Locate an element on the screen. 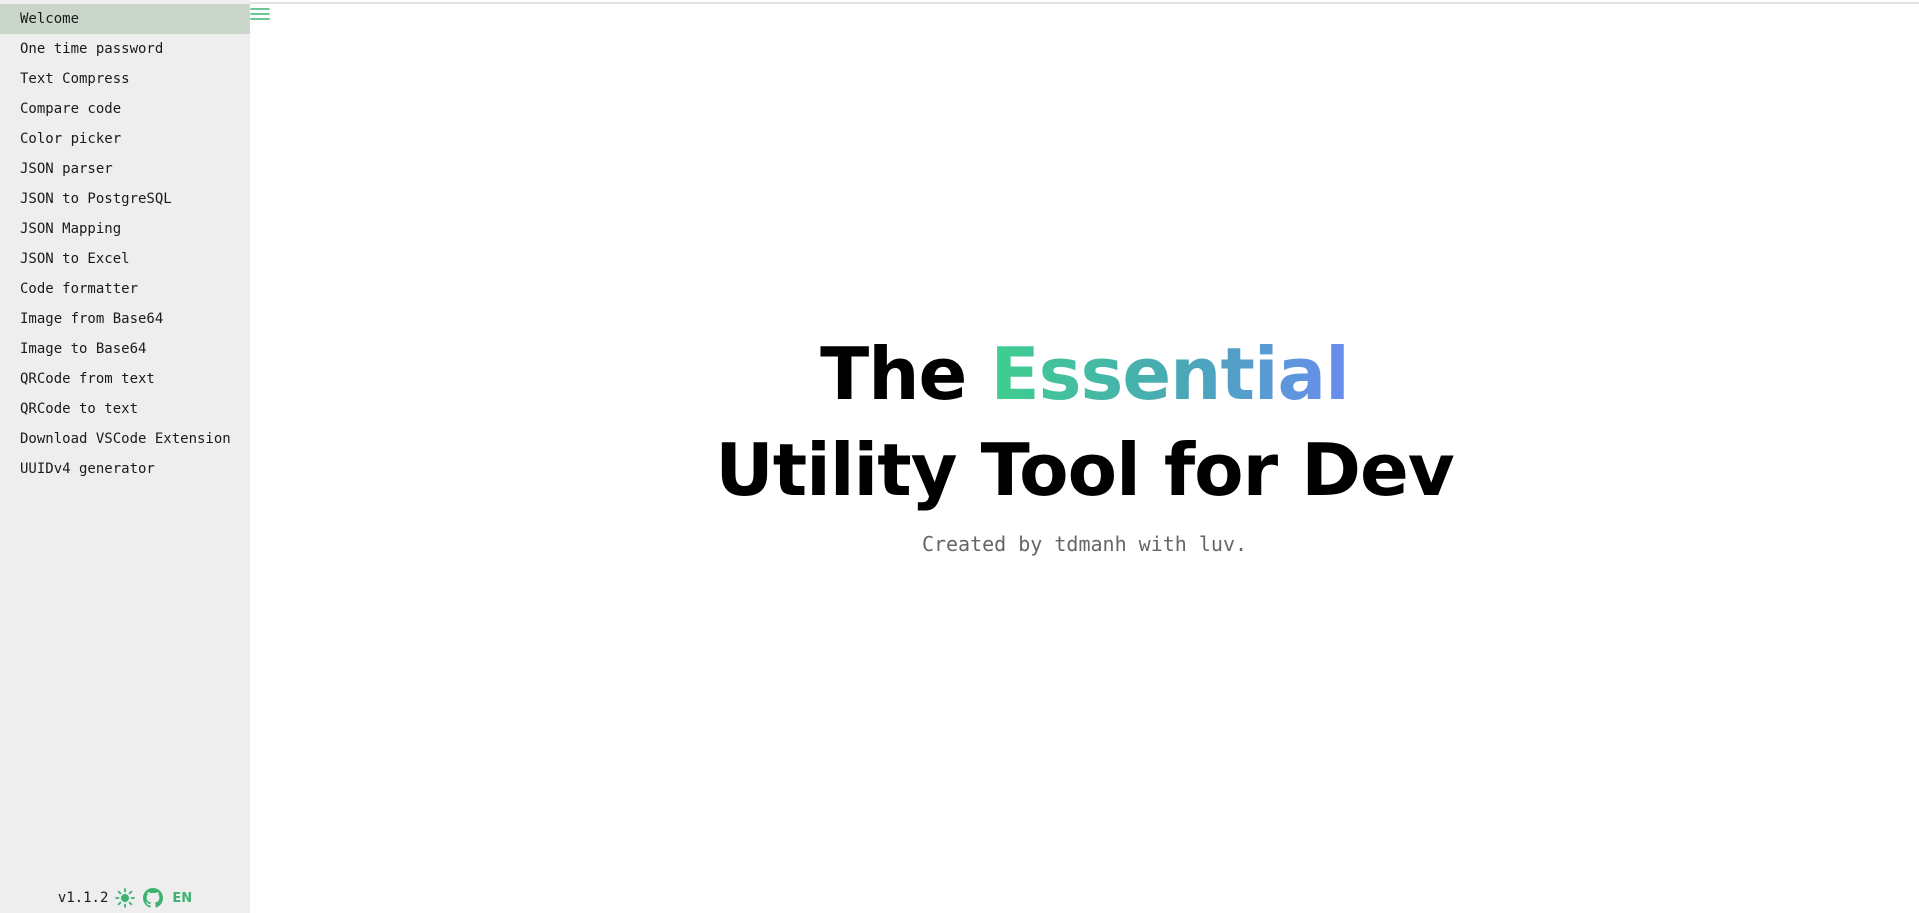 The height and width of the screenshot is (913, 1919). sidebar-item-json-parser: JSON parser is located at coordinates (125, 169).